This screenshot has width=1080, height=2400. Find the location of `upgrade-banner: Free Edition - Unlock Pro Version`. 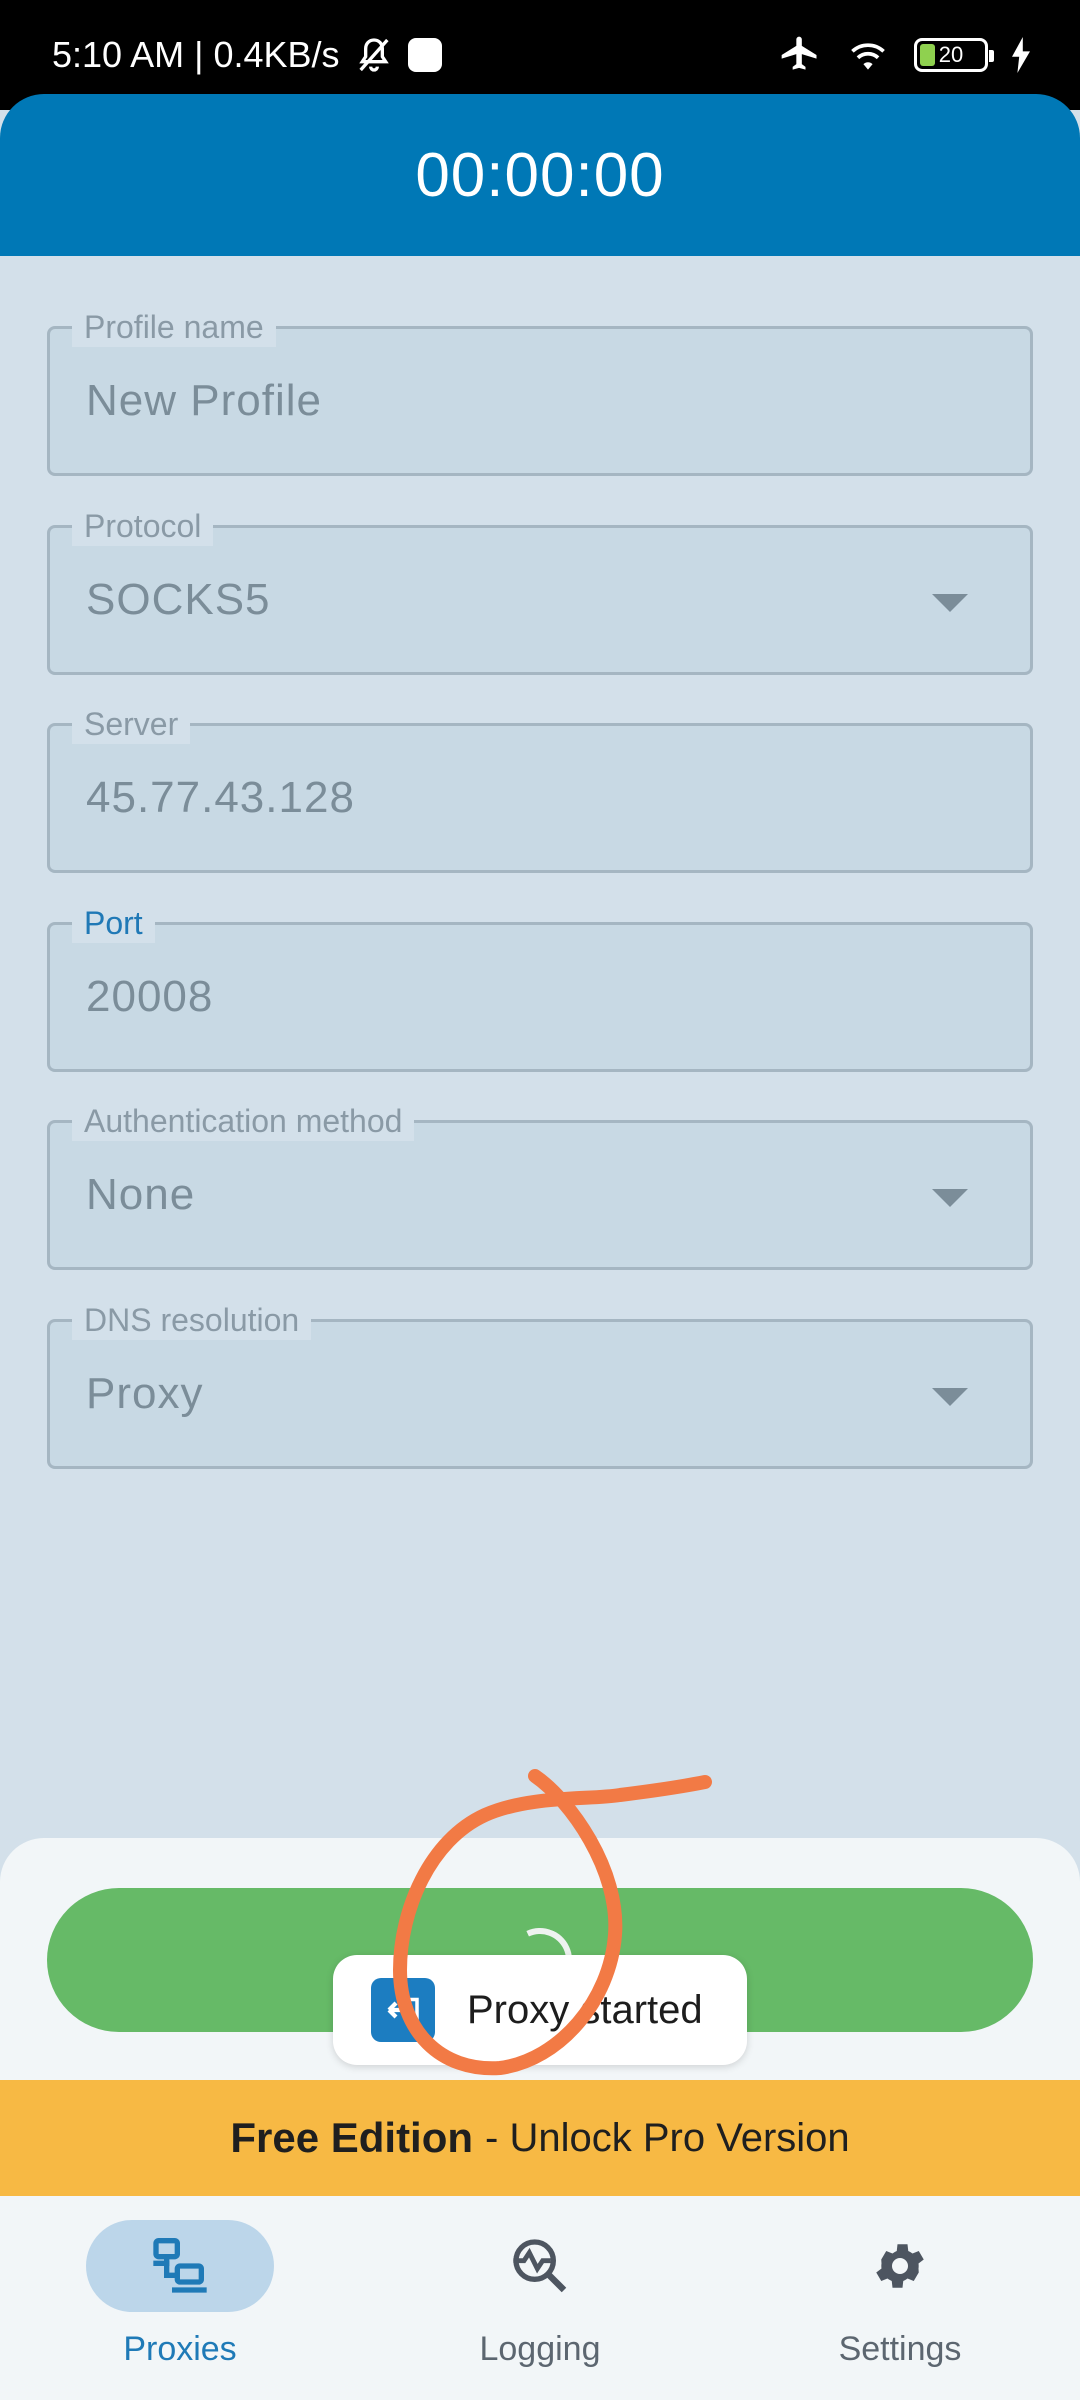

upgrade-banner: Free Edition - Unlock Pro Version is located at coordinates (540, 2138).